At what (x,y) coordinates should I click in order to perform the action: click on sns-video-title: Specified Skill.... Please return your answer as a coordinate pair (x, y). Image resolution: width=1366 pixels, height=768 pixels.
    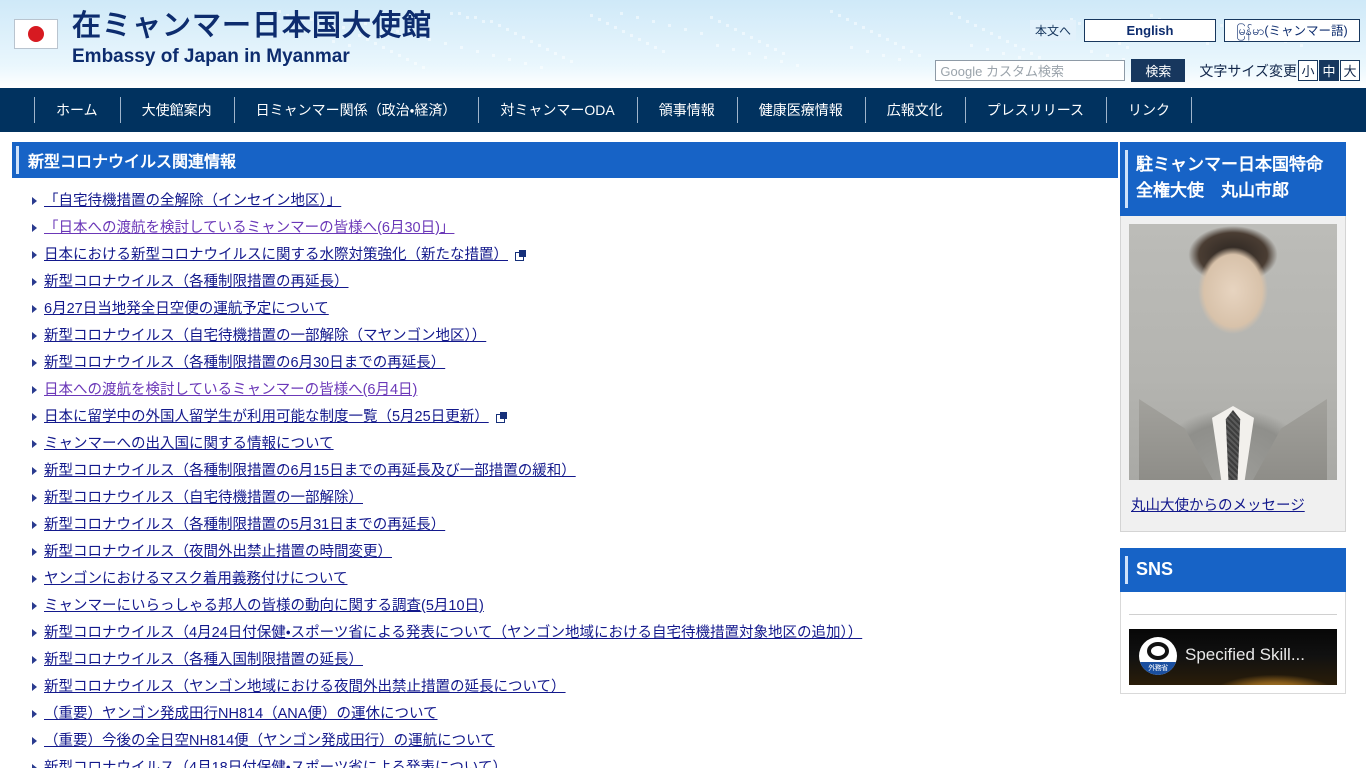
    Looking at the image, I should click on (1245, 654).